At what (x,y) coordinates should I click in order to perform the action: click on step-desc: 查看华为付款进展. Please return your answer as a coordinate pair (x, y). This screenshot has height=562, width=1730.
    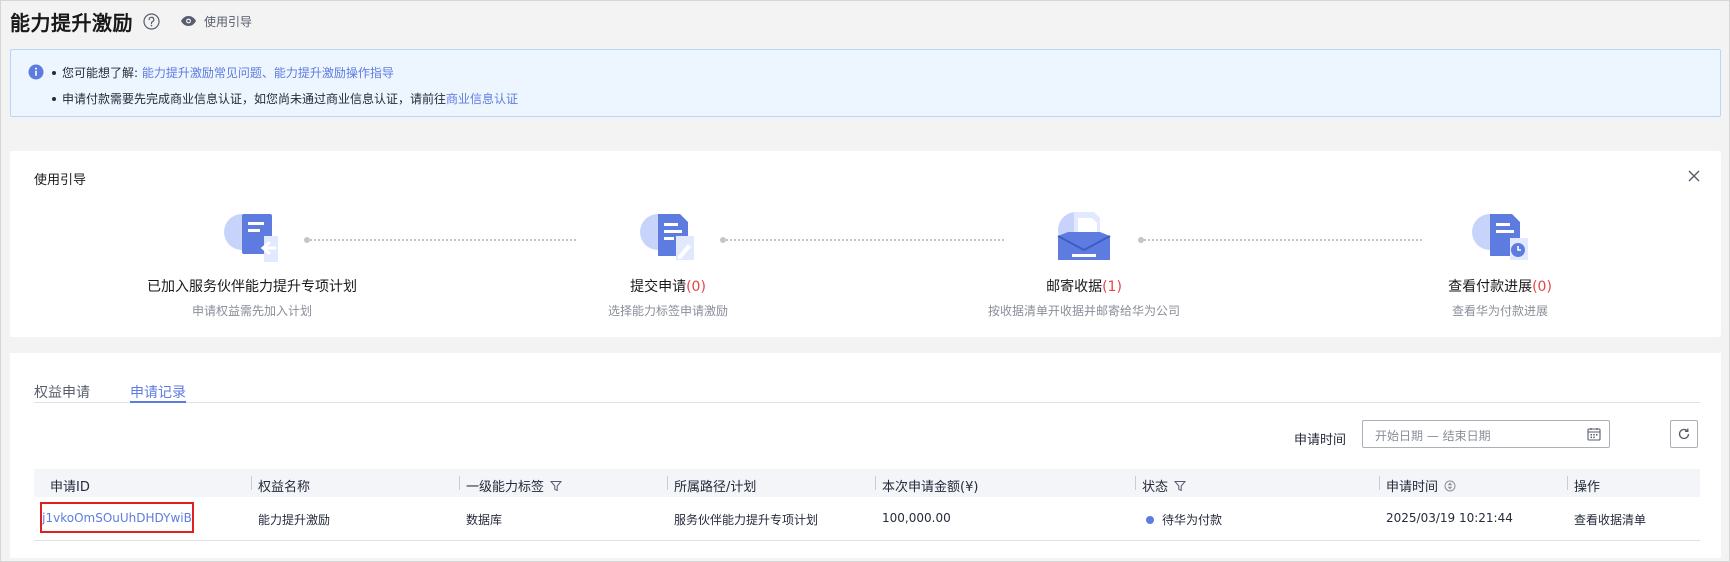
    Looking at the image, I should click on (1499, 311).